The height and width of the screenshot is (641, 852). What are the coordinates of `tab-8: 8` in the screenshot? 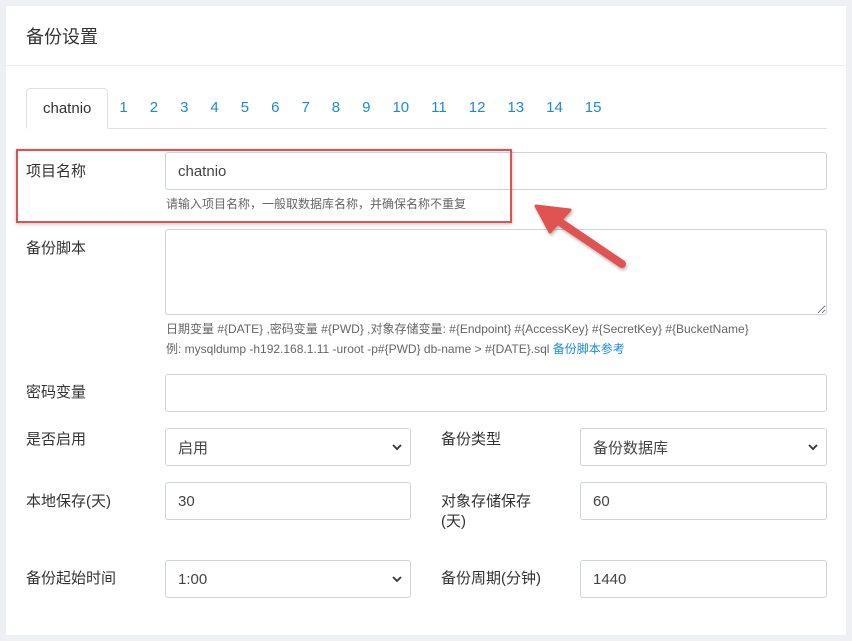 It's located at (336, 108).